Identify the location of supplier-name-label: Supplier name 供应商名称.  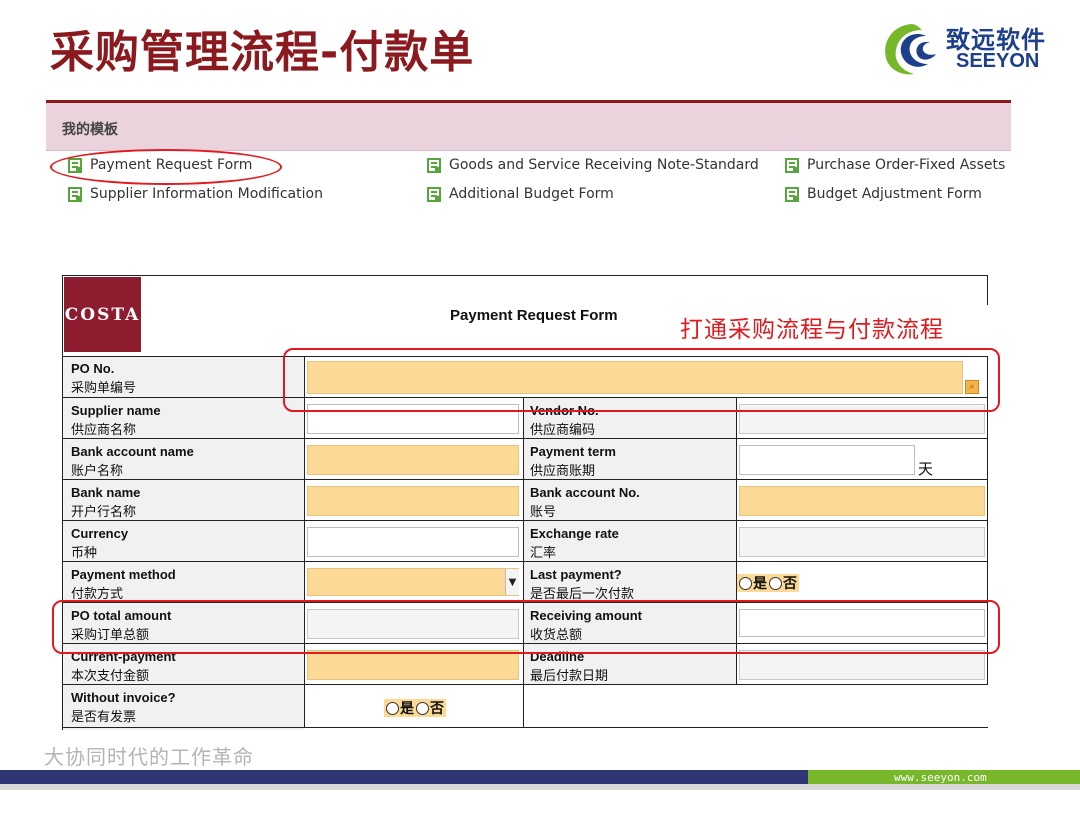
(116, 420).